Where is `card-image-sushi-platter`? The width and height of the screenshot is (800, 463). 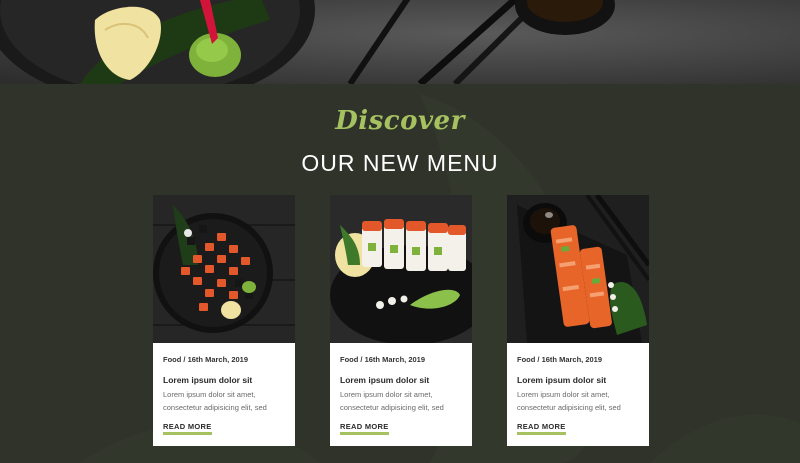 card-image-sushi-platter is located at coordinates (224, 269).